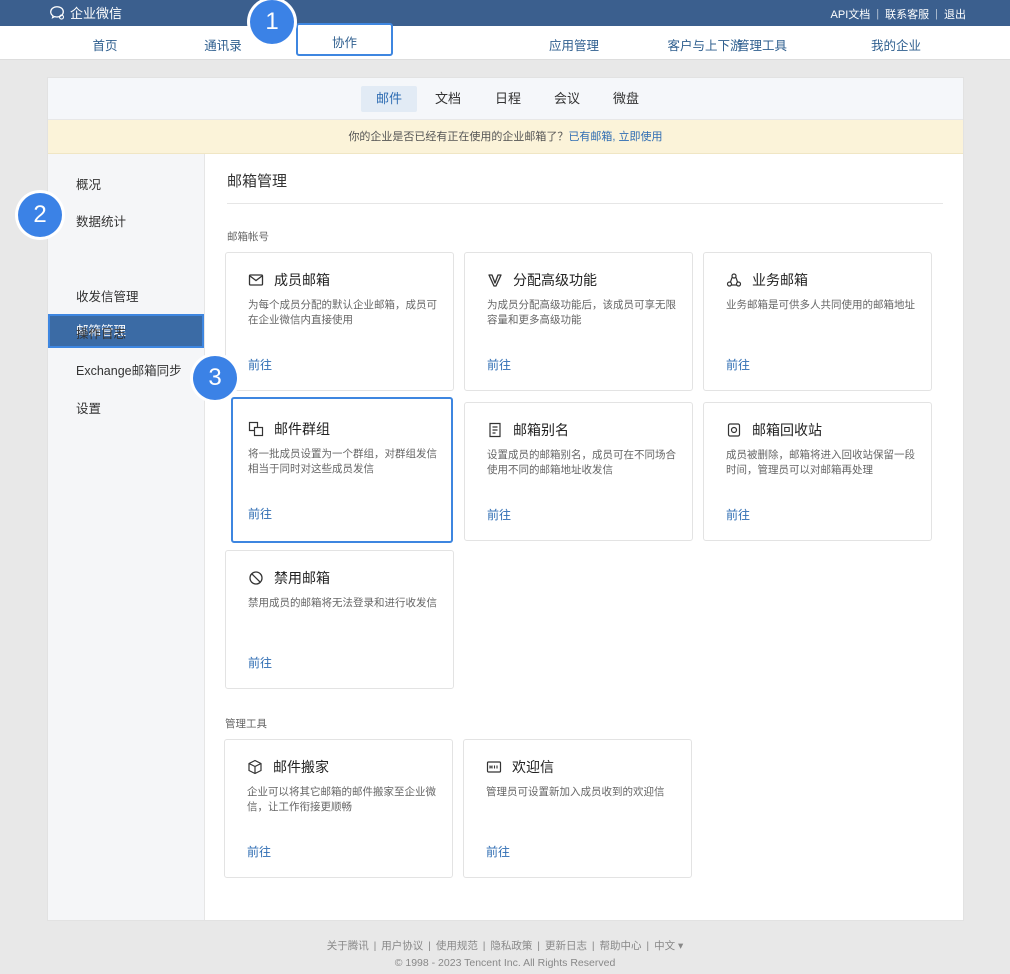  I want to click on card-advanced-features: 分配高级功能 为成员分配高级功能后，该成员可享无限容量和更多高级功能 前往, so click(578, 321).